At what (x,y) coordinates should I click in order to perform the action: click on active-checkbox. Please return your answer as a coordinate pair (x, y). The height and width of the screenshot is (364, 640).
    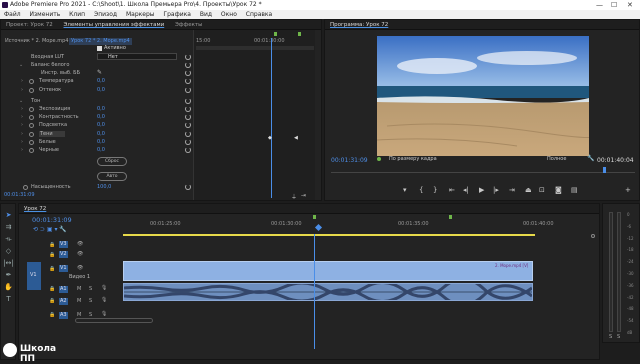
    Looking at the image, I should click on (99, 48).